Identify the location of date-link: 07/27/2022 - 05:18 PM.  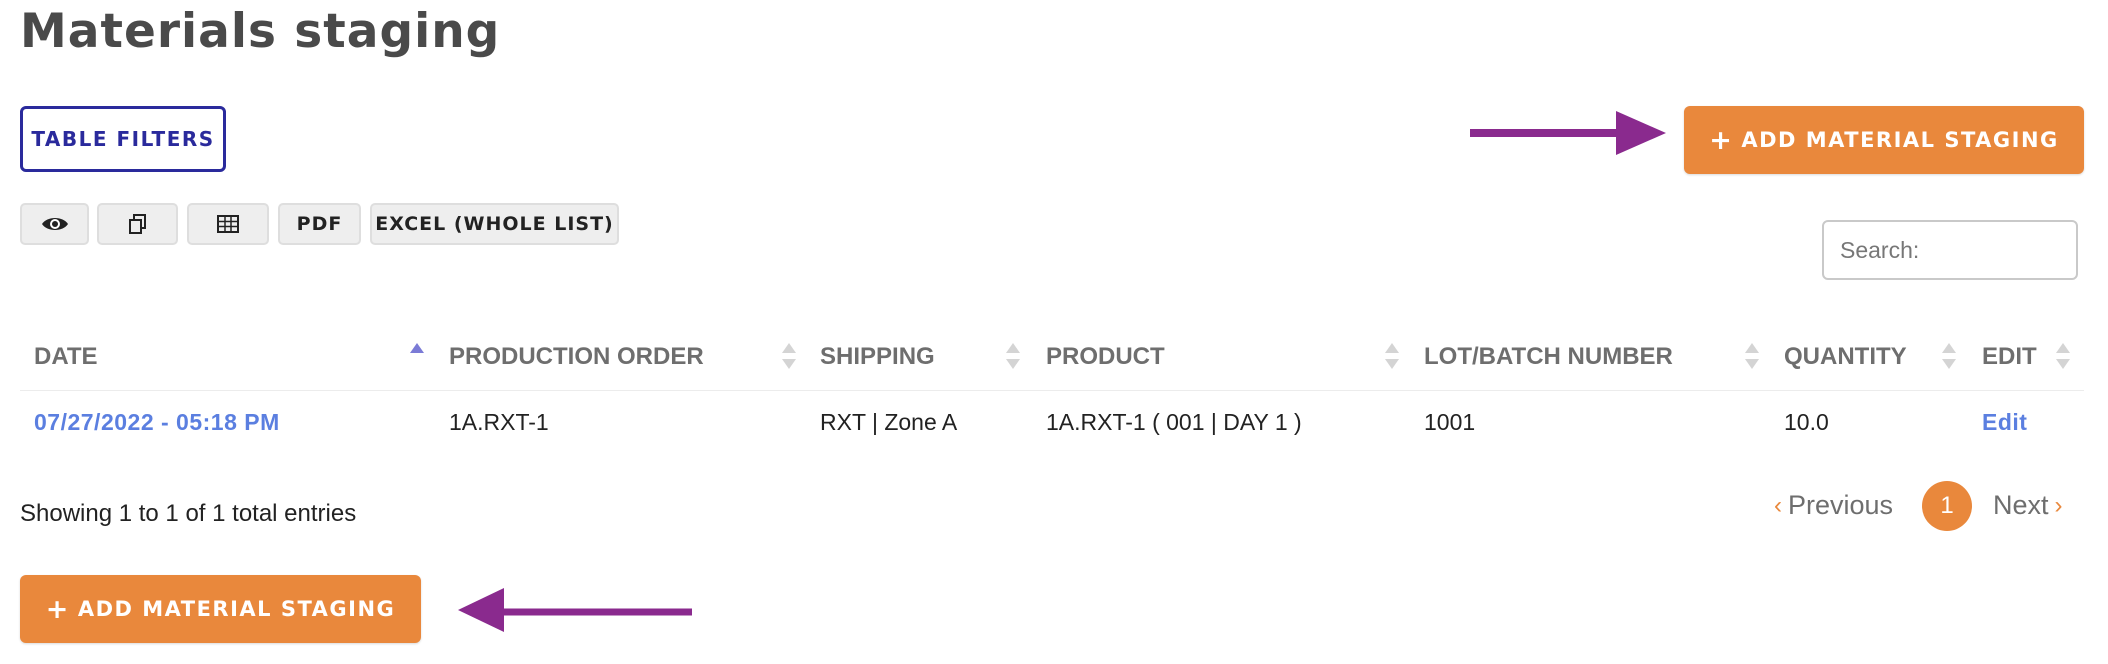
(157, 422).